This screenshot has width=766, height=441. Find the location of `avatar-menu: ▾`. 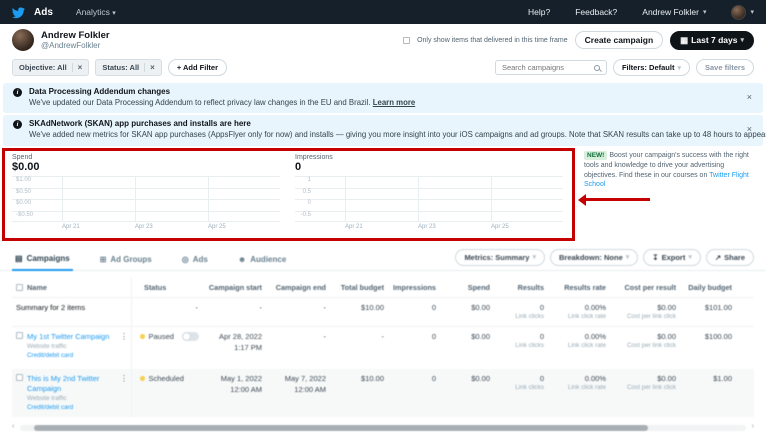

avatar-menu: ▾ is located at coordinates (742, 12).